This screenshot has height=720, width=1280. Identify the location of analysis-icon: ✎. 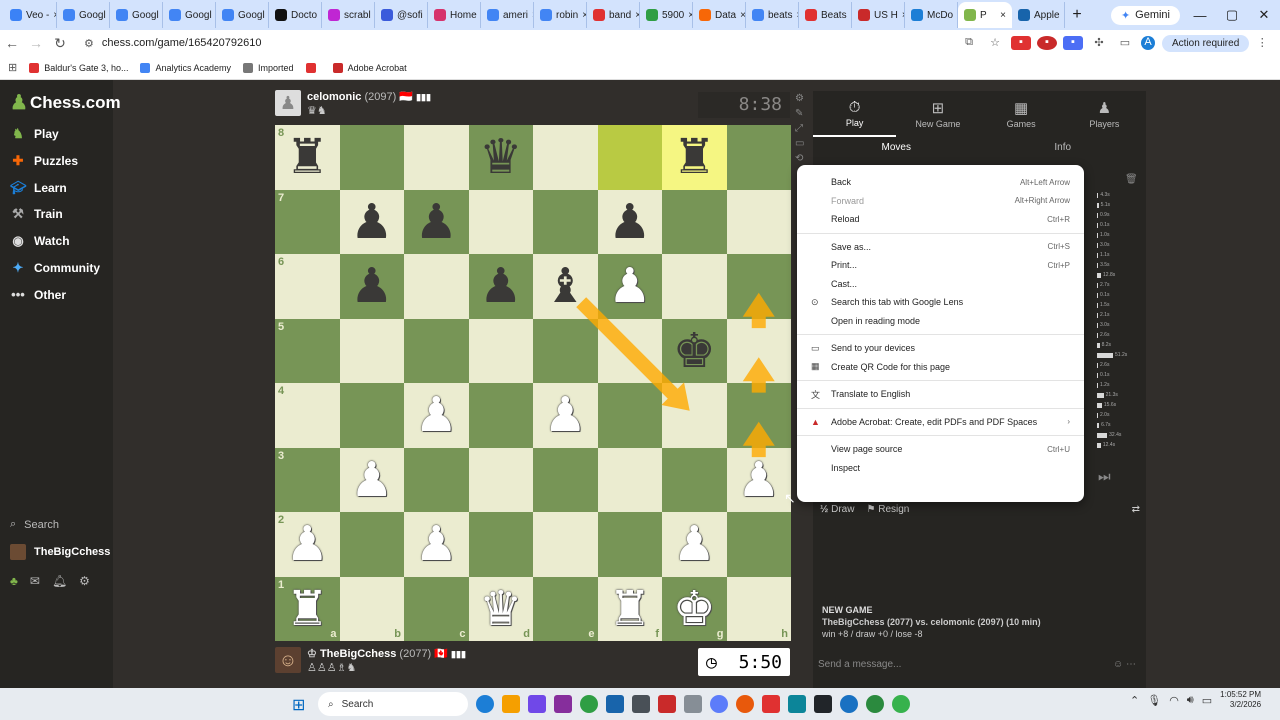
(802, 113).